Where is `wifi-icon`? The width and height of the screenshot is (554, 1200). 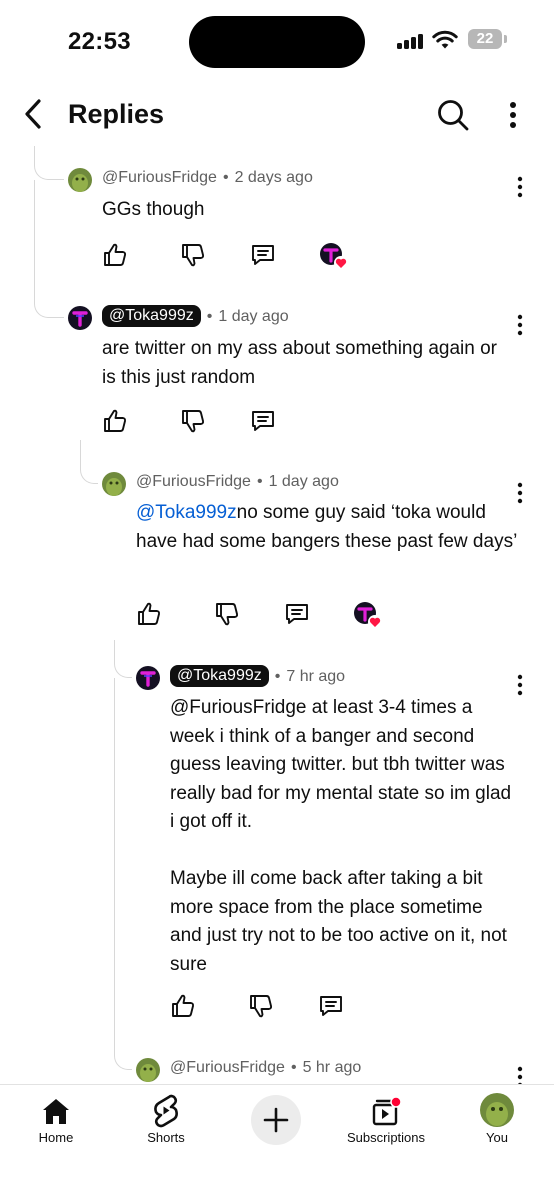
wifi-icon is located at coordinates (445, 39).